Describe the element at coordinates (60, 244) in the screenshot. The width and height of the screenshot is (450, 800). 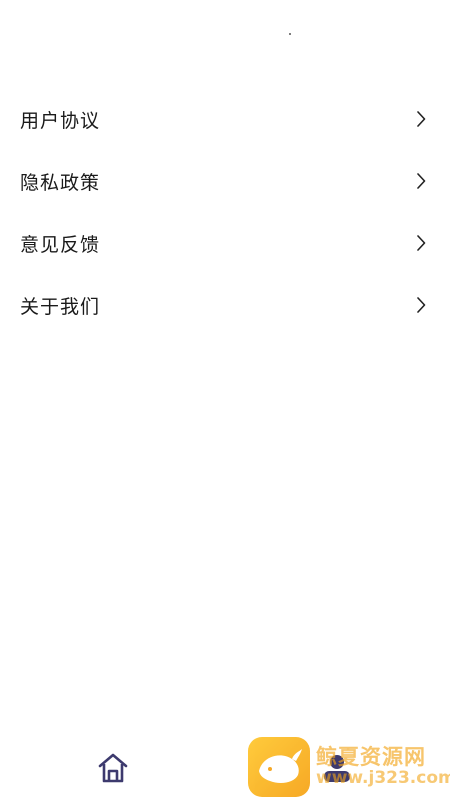
I see `menu-item-label: 意见反馈` at that location.